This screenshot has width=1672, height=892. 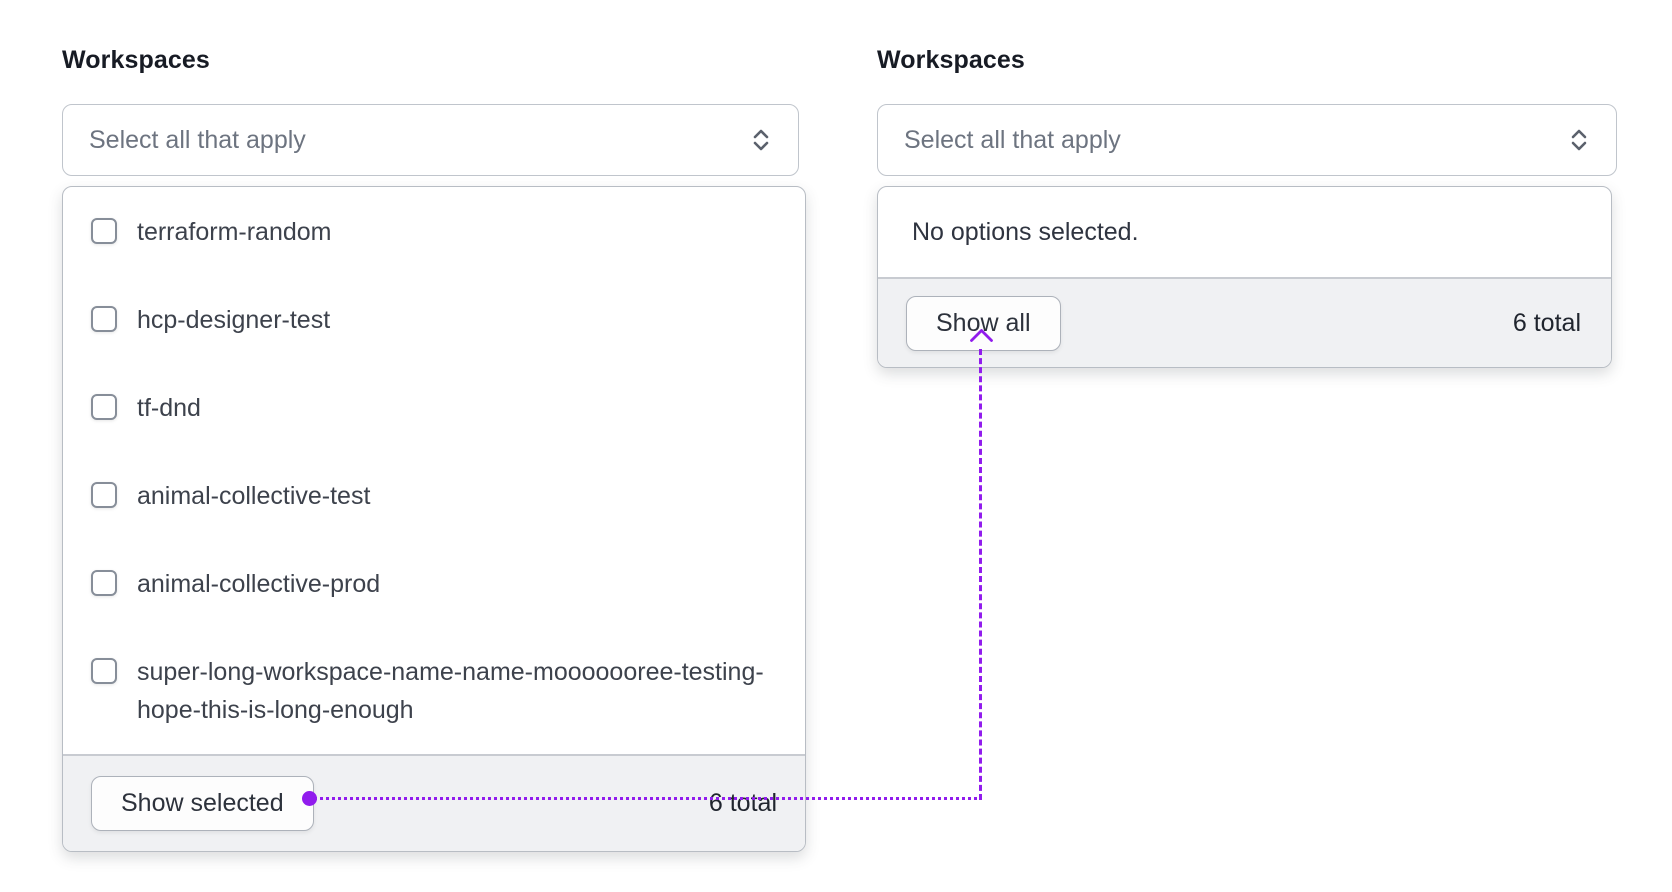 I want to click on option-animal-collective-prod: animal-collective-prod, so click(x=434, y=584).